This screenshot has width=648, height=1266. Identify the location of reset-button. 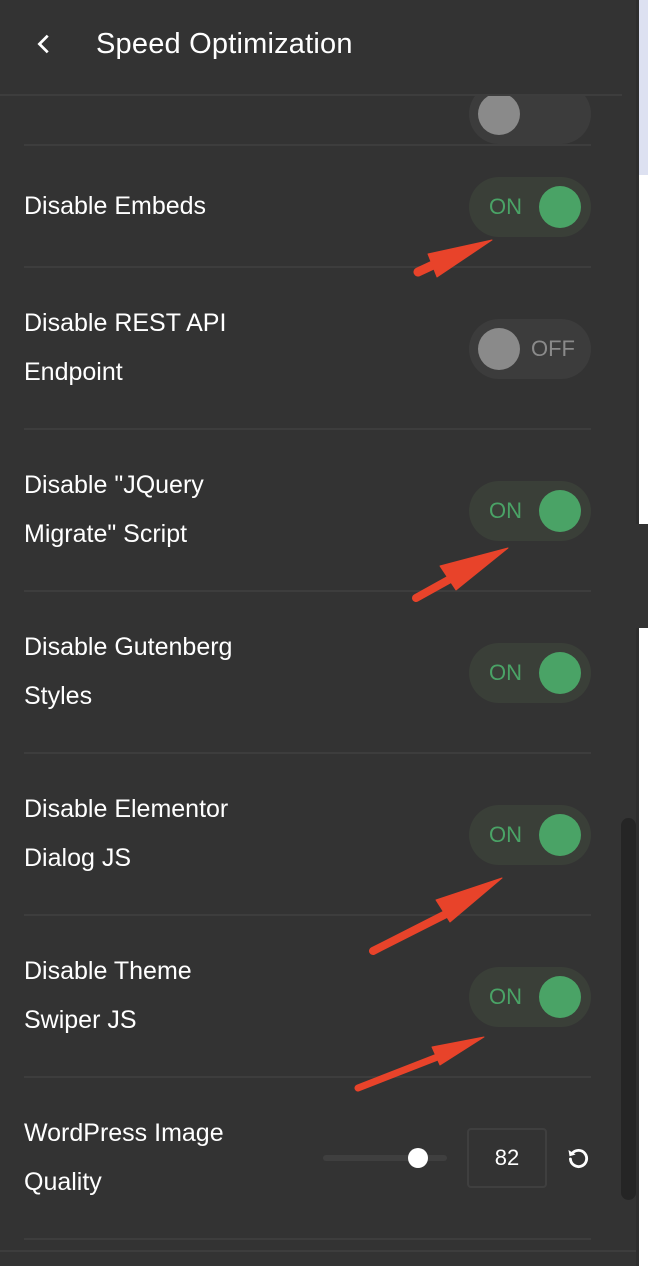
(578, 1158).